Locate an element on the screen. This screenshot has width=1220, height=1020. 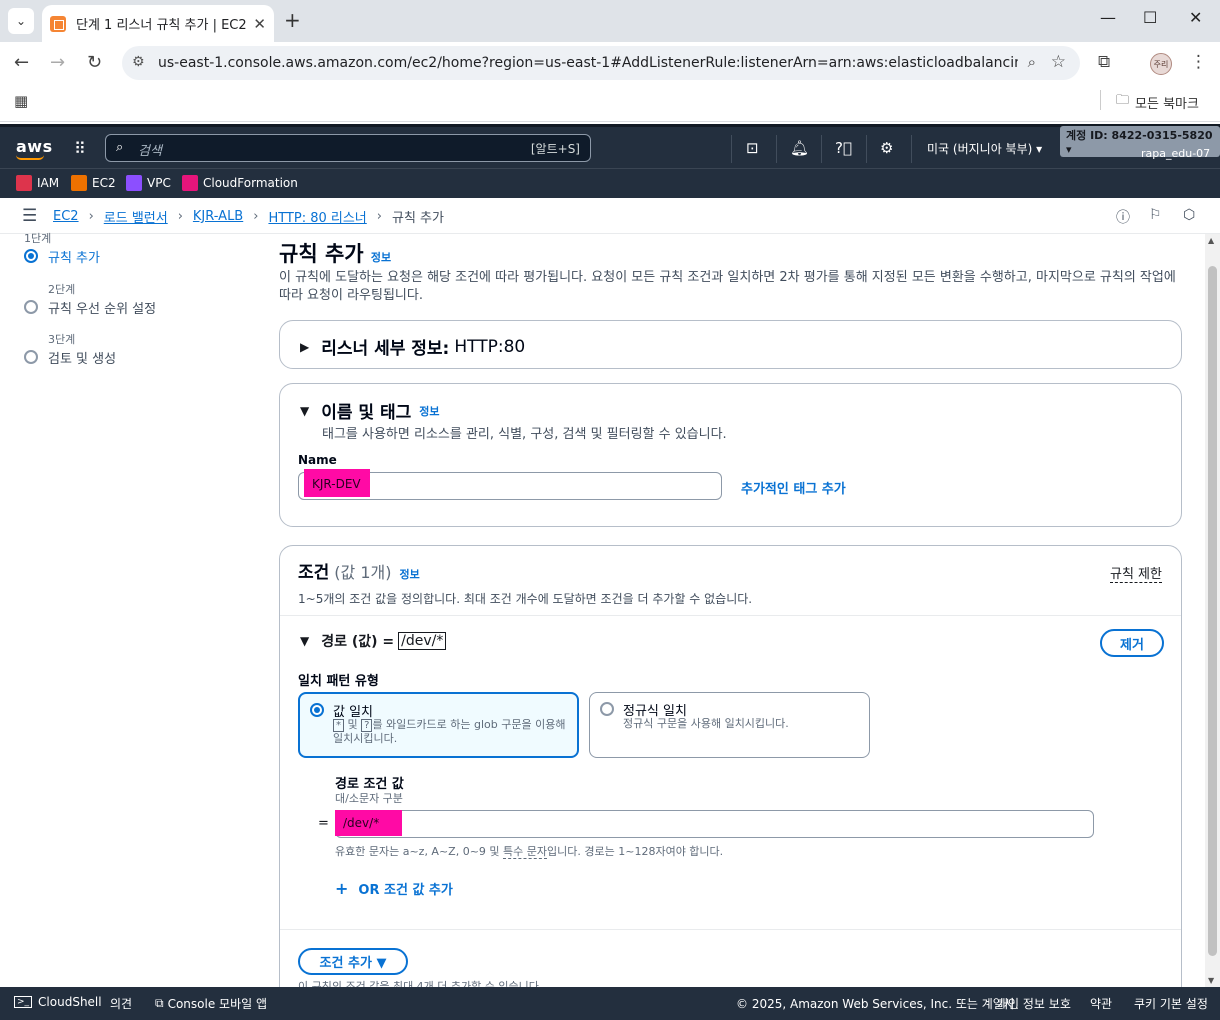
tab-close-icon: ✕ is located at coordinates (259, 24).